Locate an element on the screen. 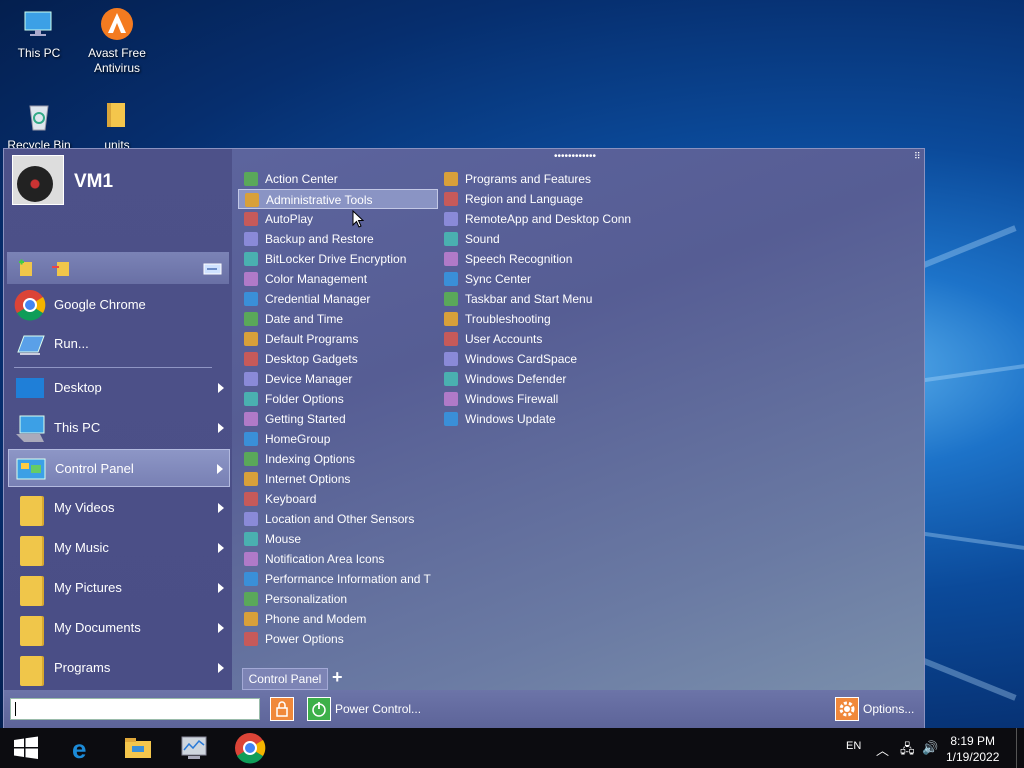  menu-item-programs: Programs is located at coordinates (119, 668).